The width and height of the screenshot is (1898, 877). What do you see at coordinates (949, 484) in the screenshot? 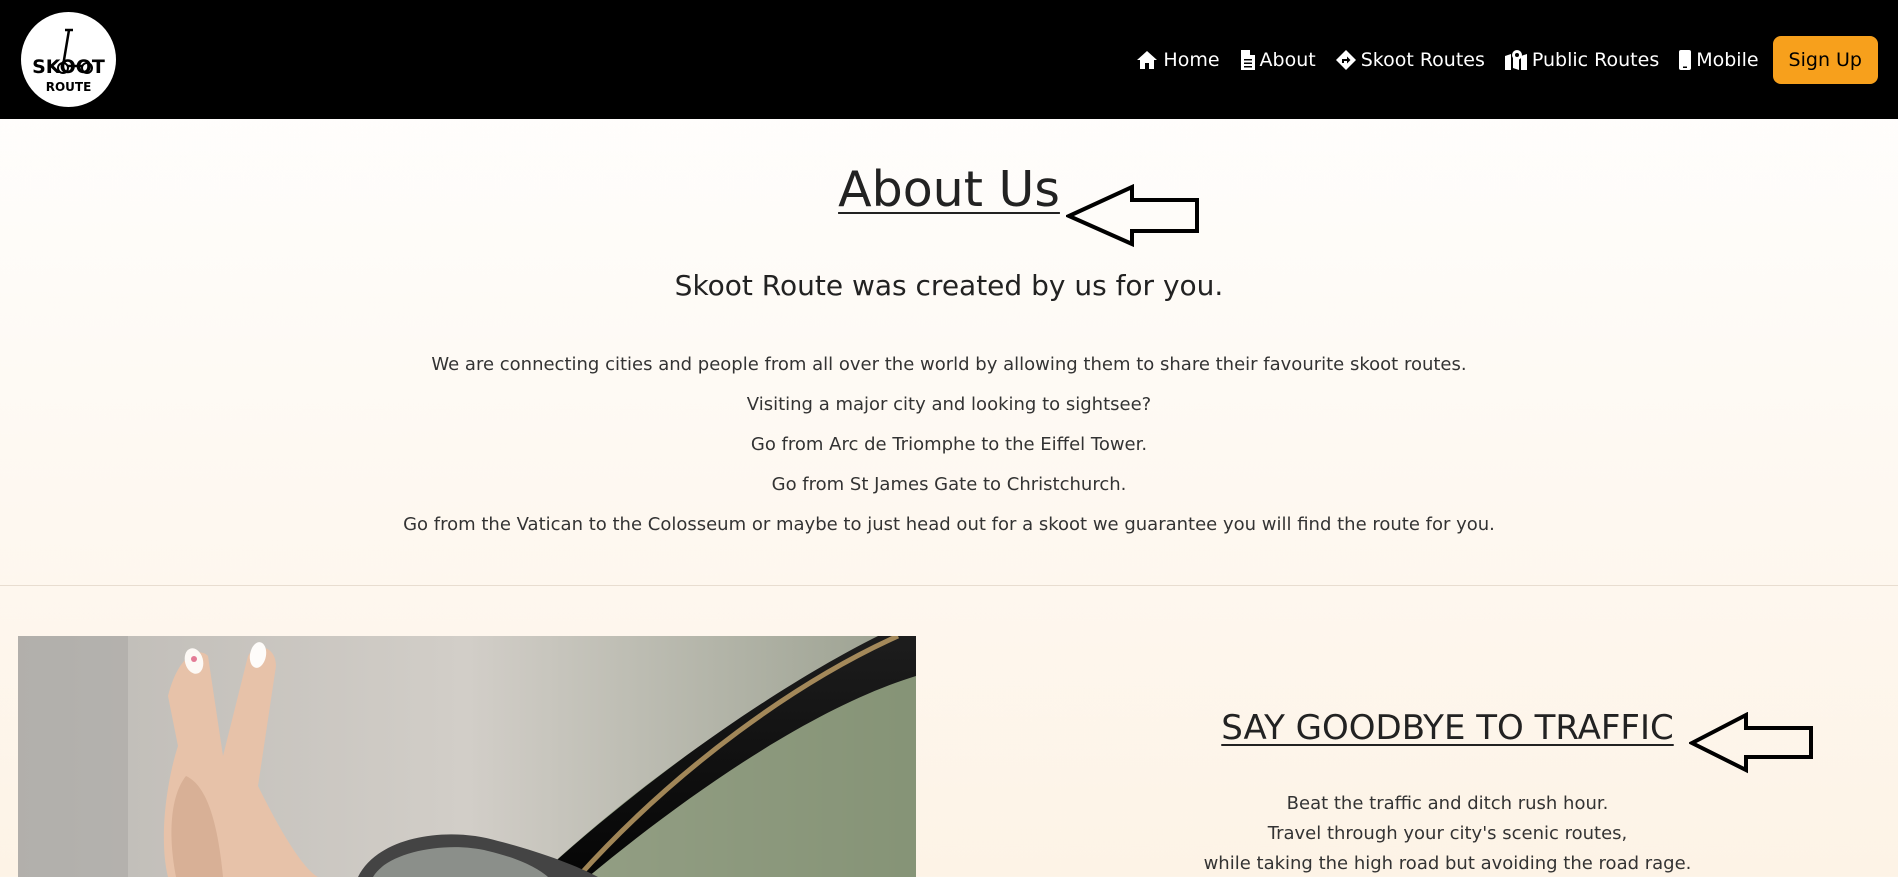
I see `about-line: Go from St James Gate to Christchurch.` at bounding box center [949, 484].